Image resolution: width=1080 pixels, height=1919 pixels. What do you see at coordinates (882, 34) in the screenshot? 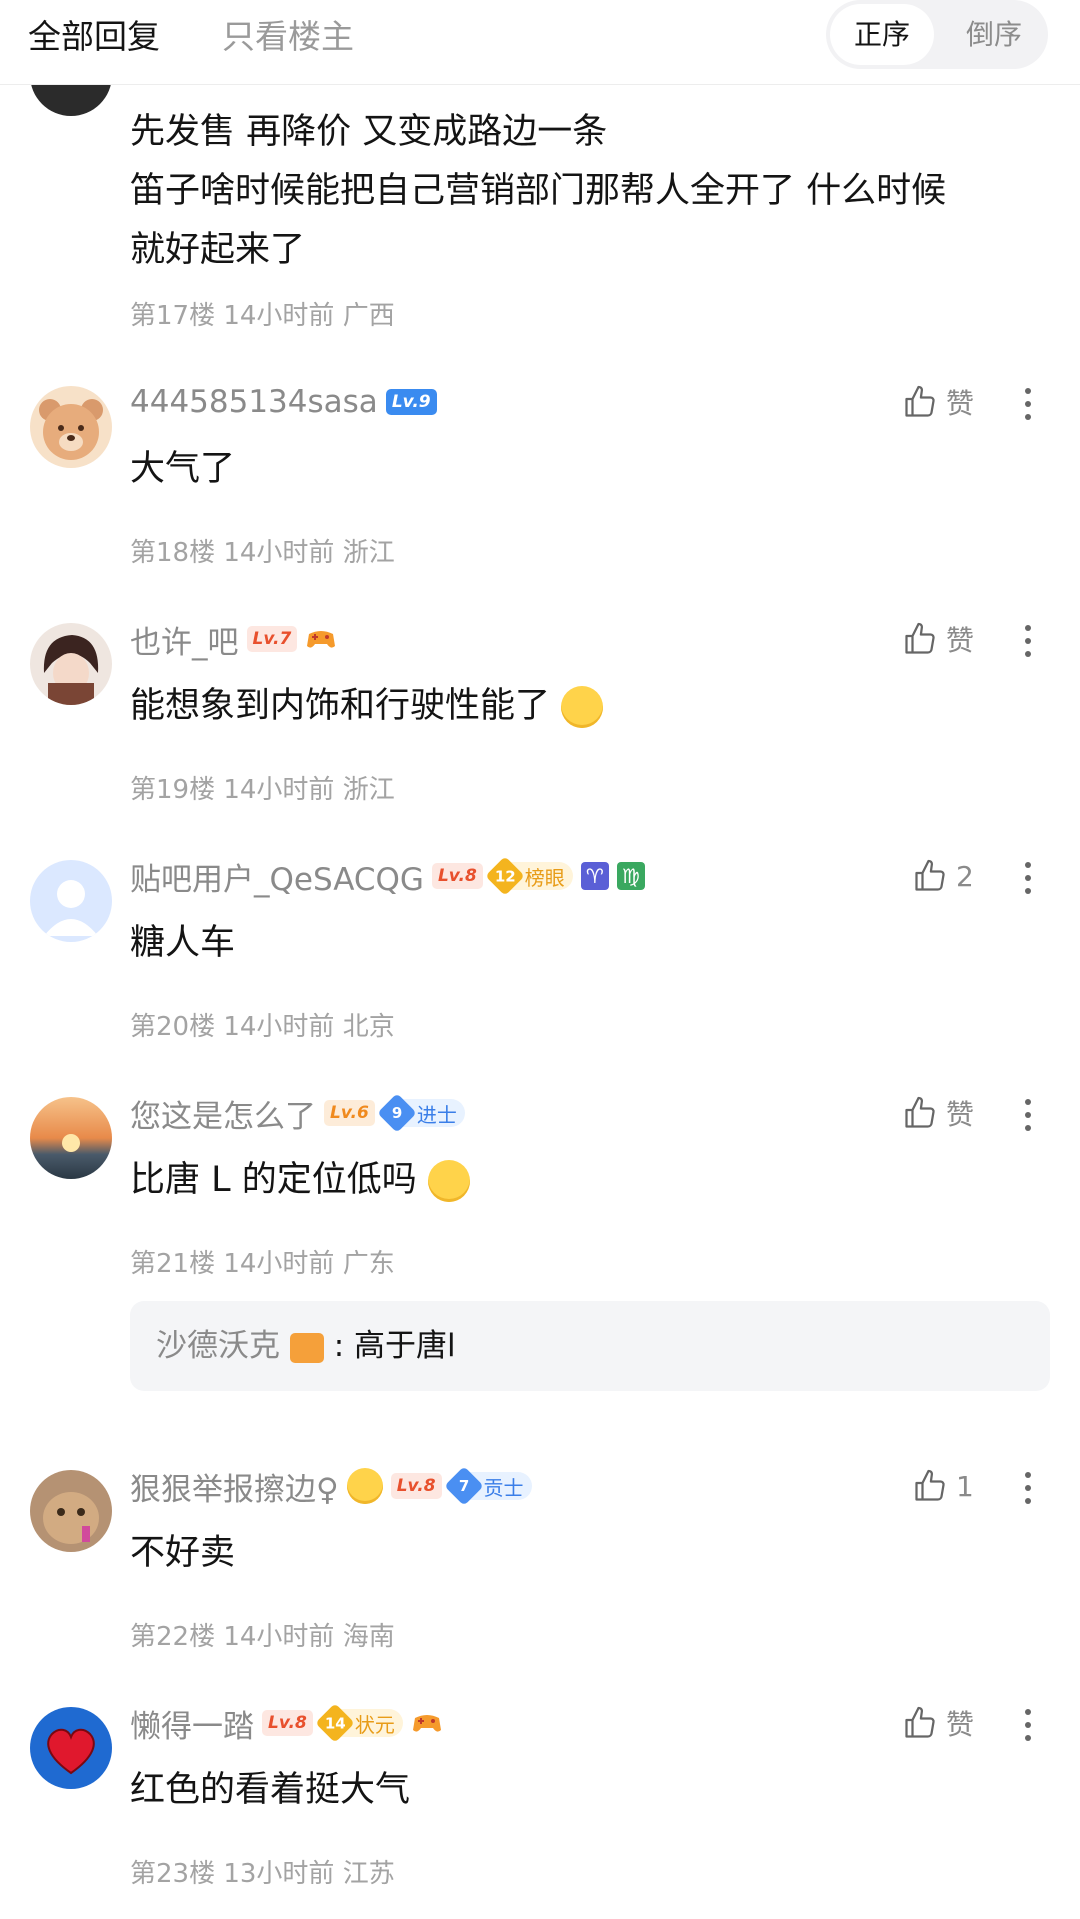
I see `sort-ascending-button: 正序` at bounding box center [882, 34].